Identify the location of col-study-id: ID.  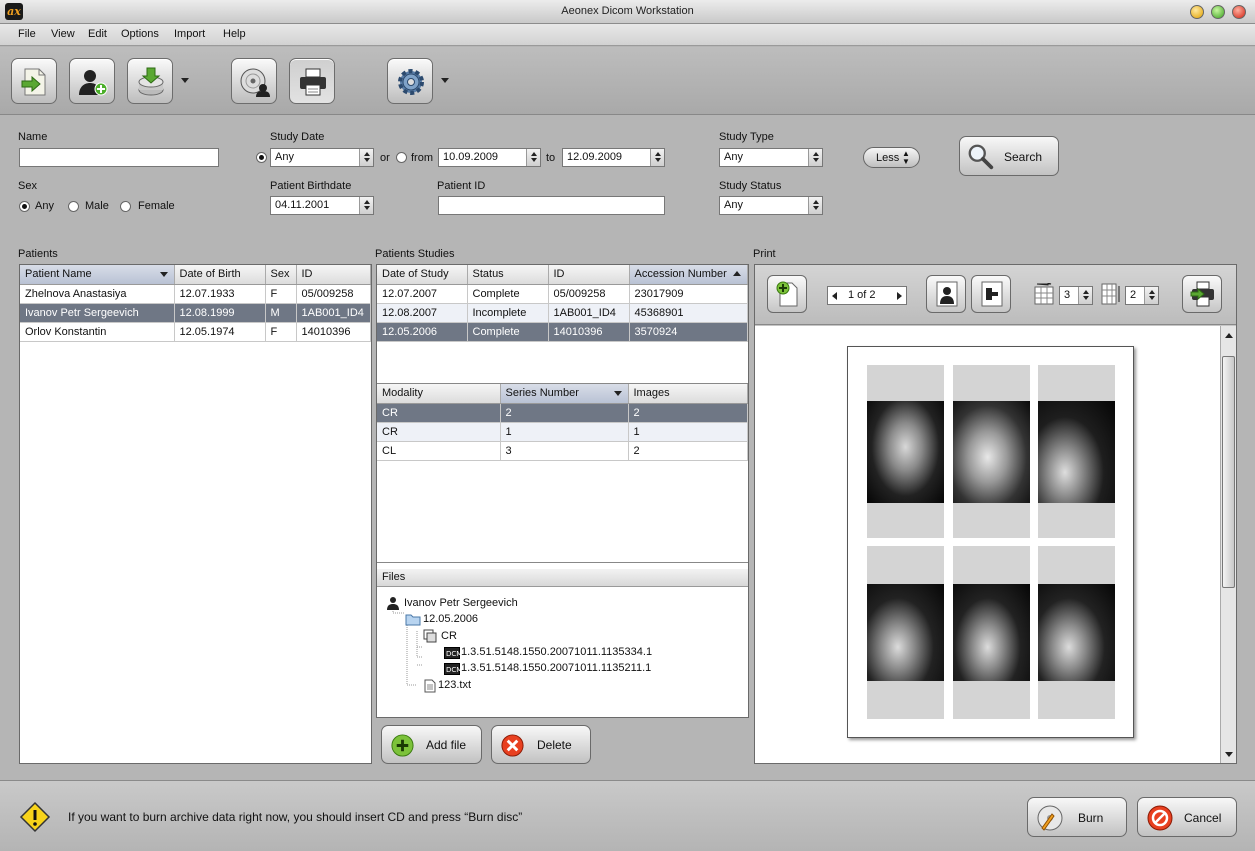
(589, 275).